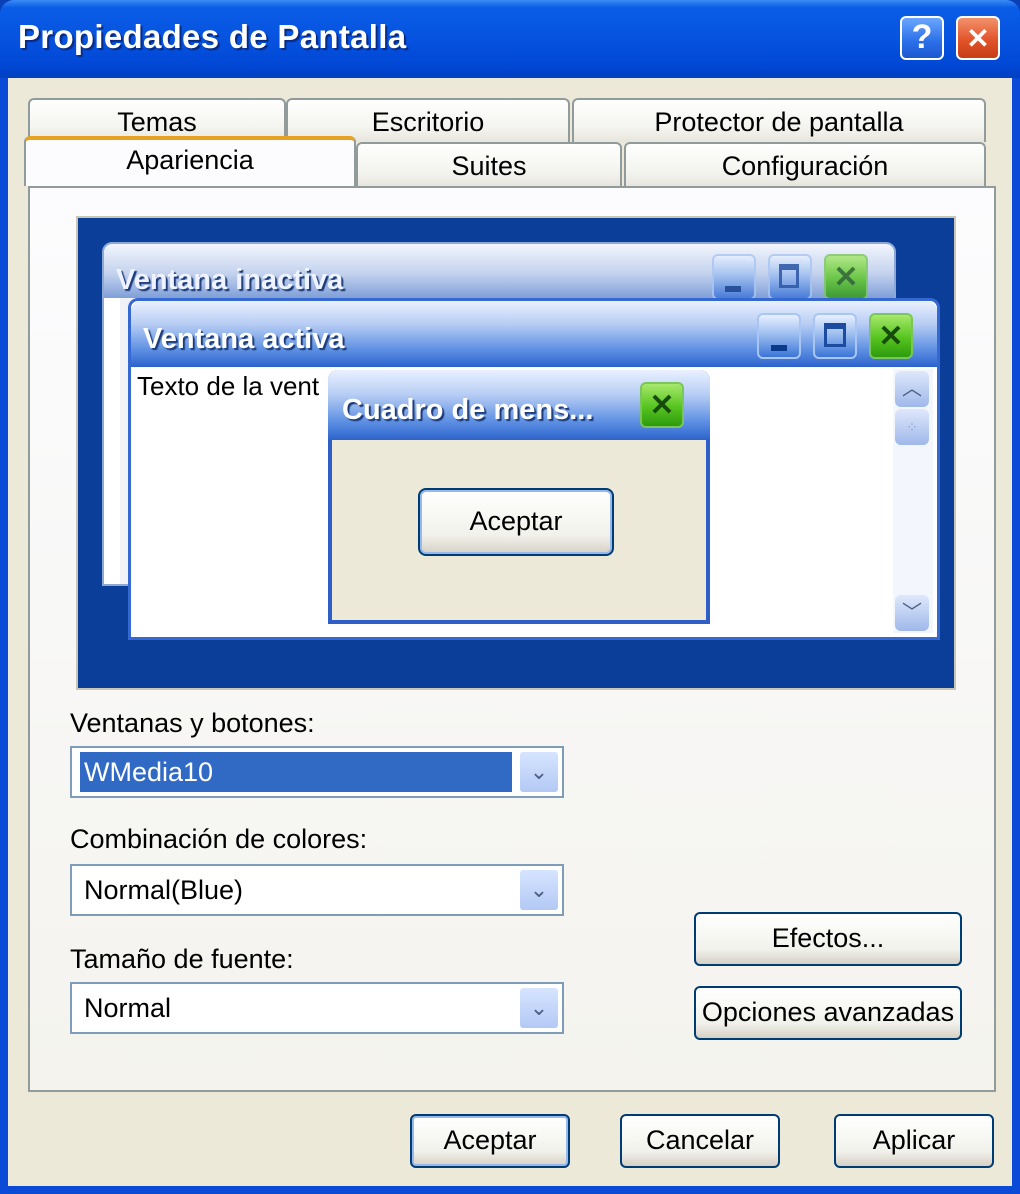 This screenshot has height=1194, width=1020. Describe the element at coordinates (317, 1008) in the screenshot. I see `font-size-select: Normal ⌄` at that location.